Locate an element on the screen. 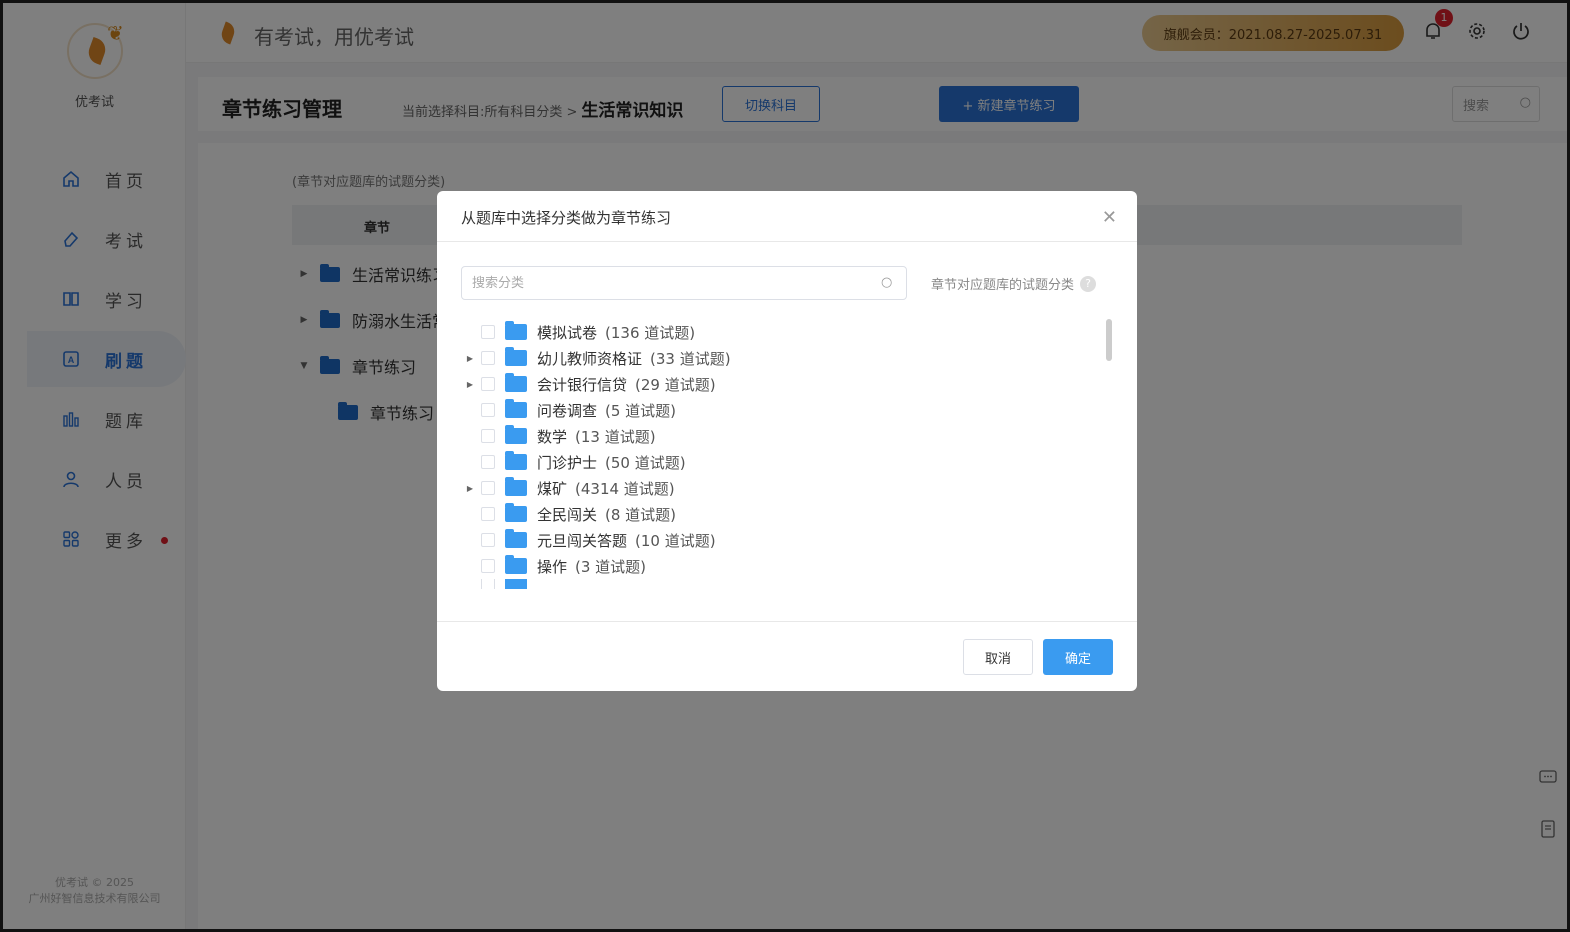 Image resolution: width=1570 pixels, height=932 pixels. category-name: 操作 is located at coordinates (552, 566).